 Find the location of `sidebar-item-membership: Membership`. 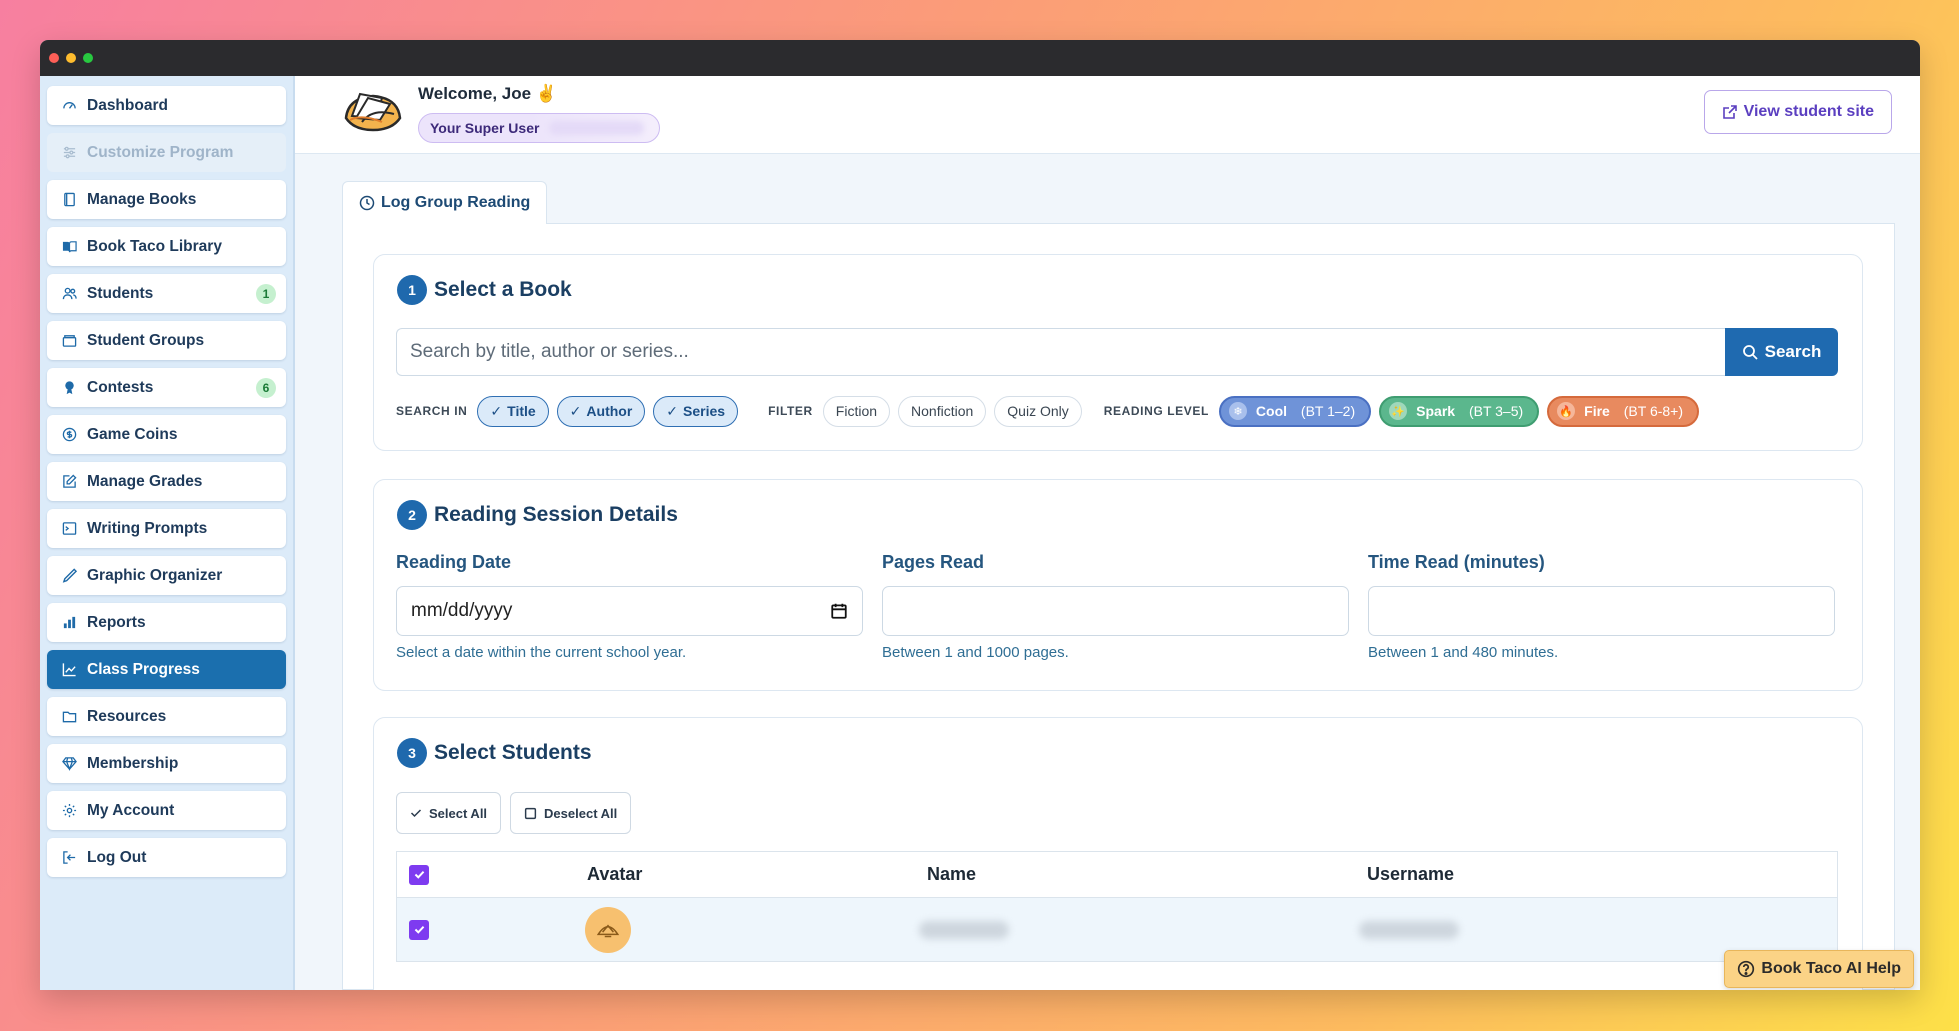

sidebar-item-membership: Membership is located at coordinates (166, 763).